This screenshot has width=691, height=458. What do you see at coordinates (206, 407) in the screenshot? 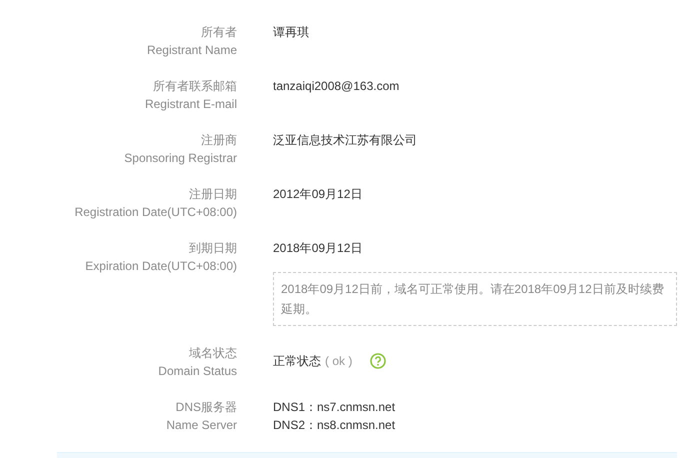
I see `field-label: DNS服务器` at bounding box center [206, 407].